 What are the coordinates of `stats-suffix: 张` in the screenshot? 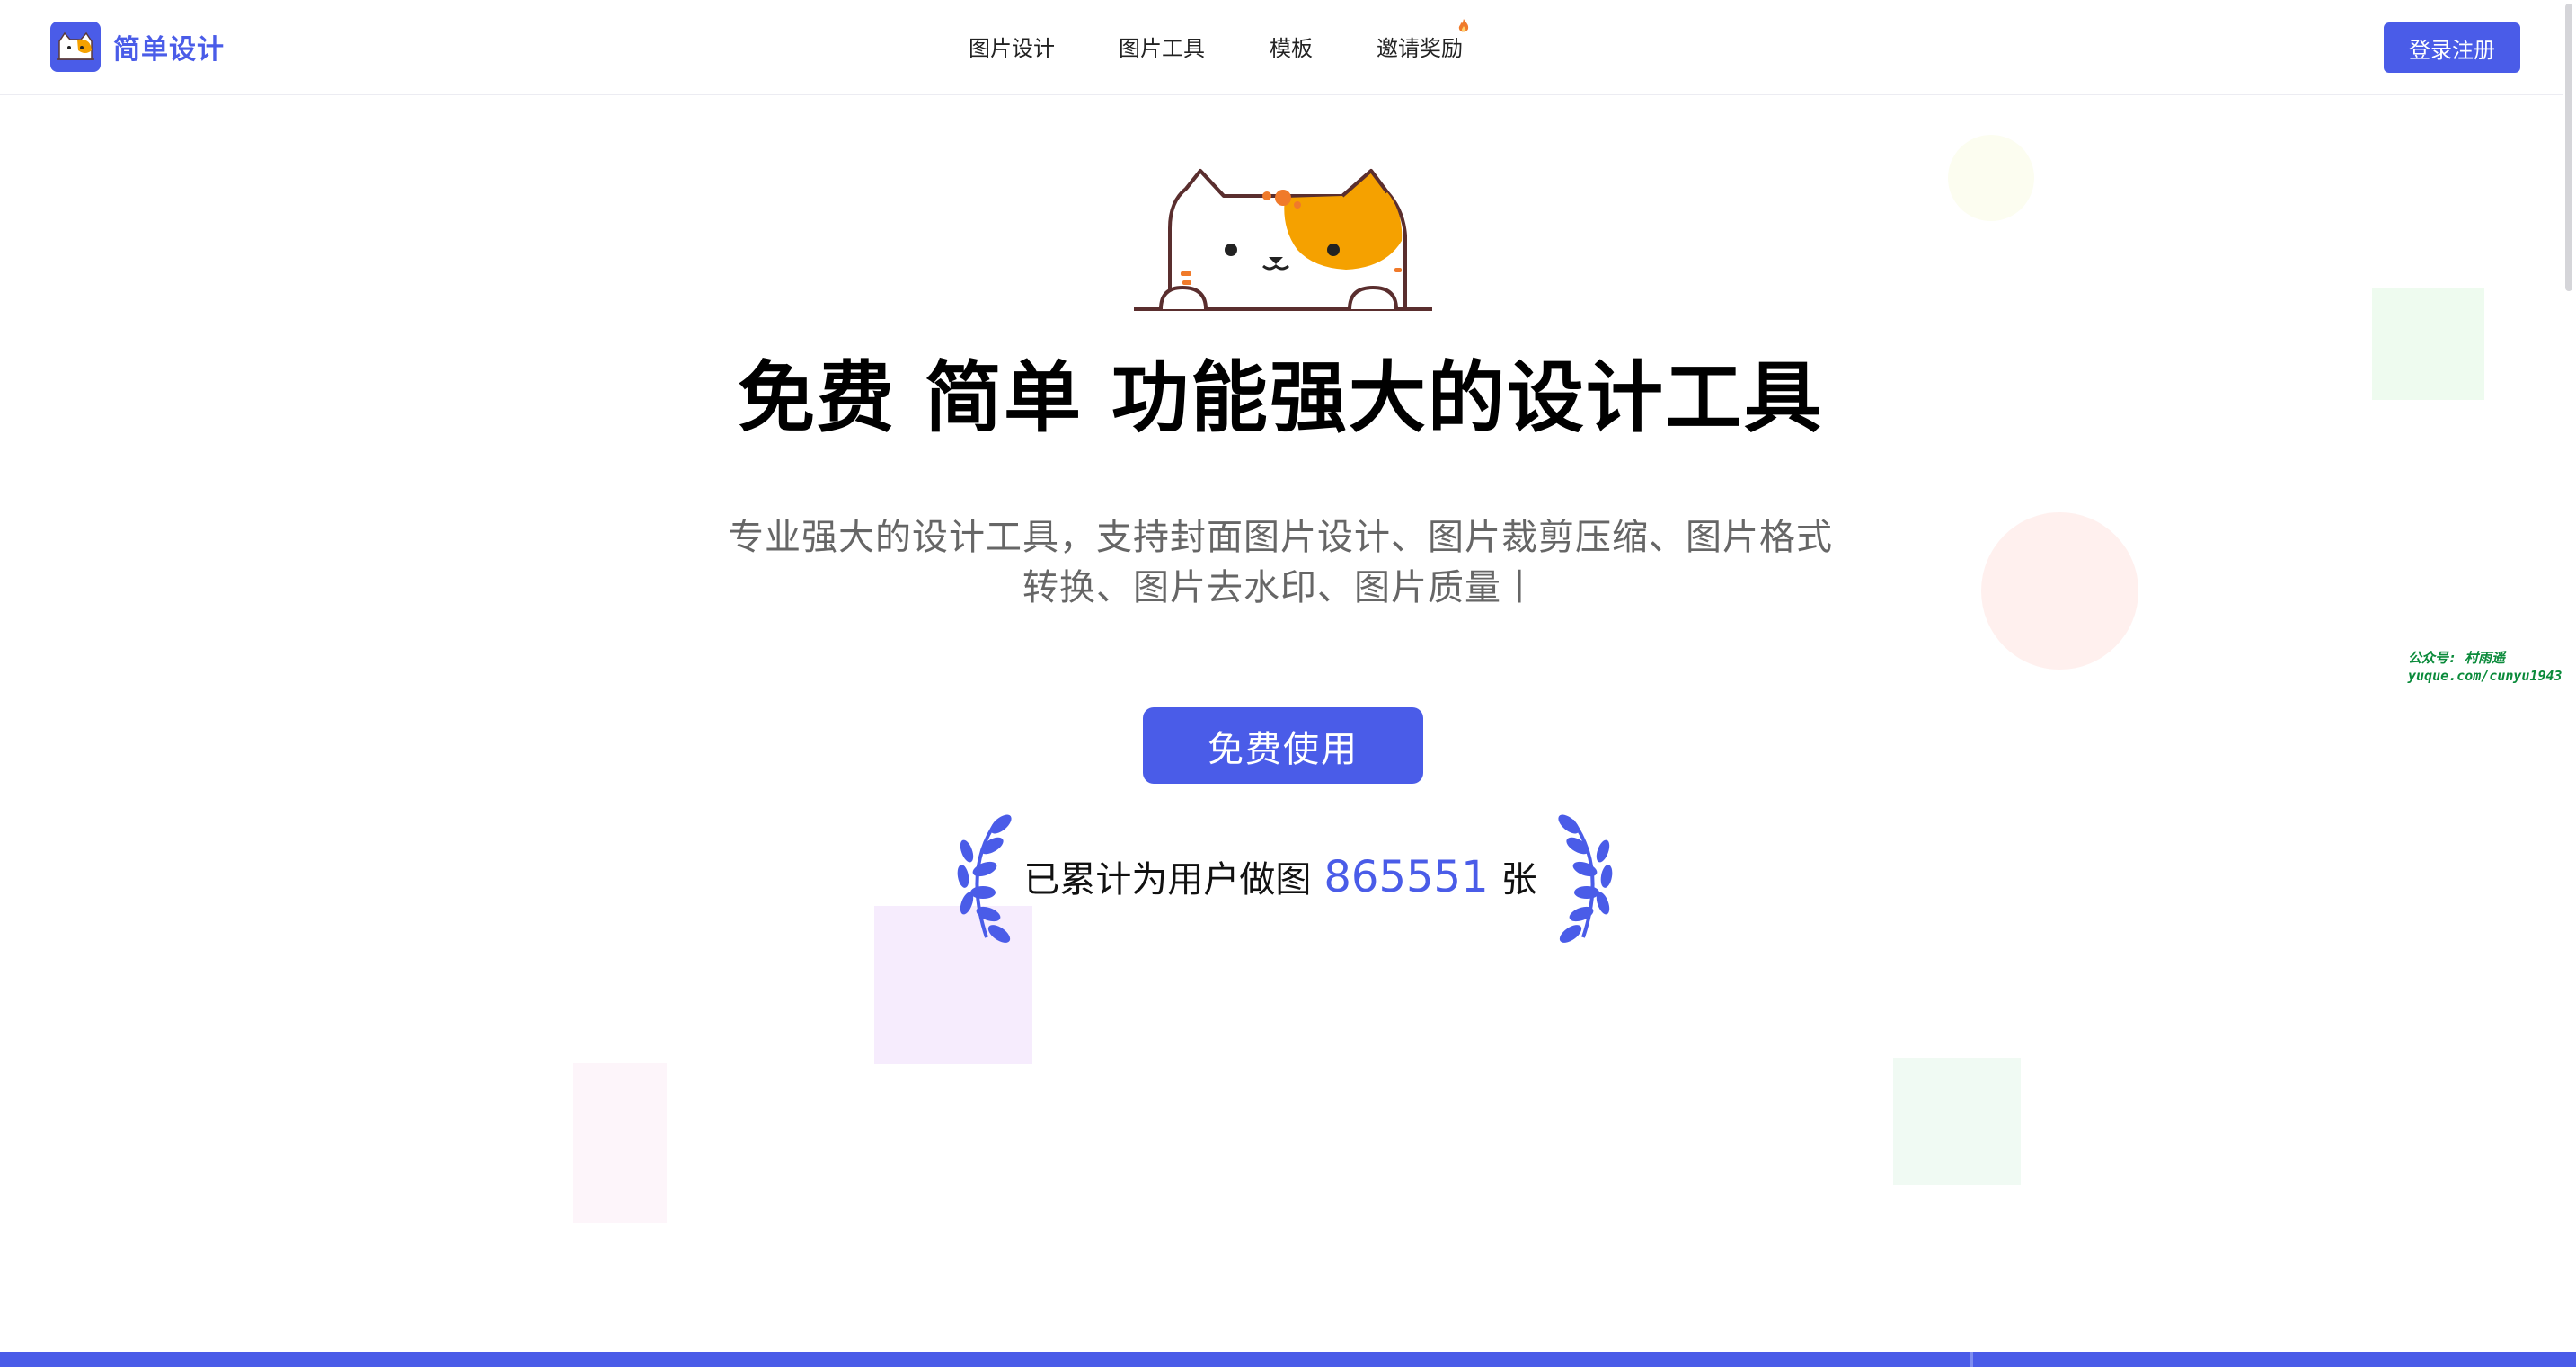 It's located at (1518, 880).